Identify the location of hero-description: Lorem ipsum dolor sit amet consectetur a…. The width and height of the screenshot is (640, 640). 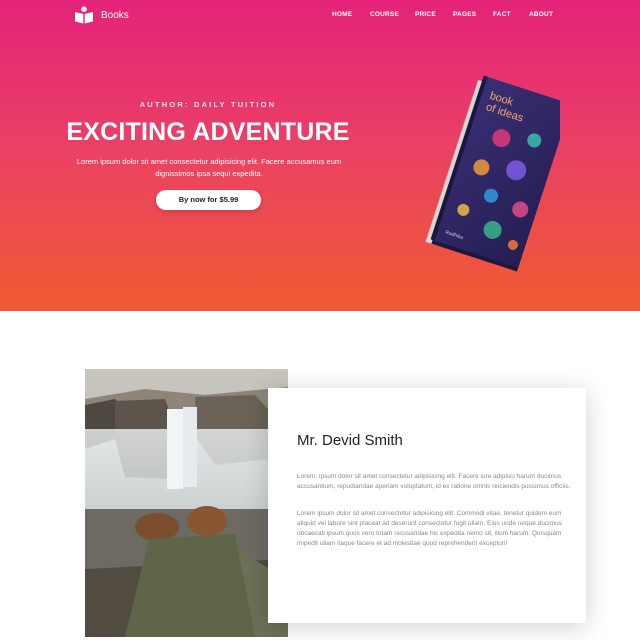
(209, 167).